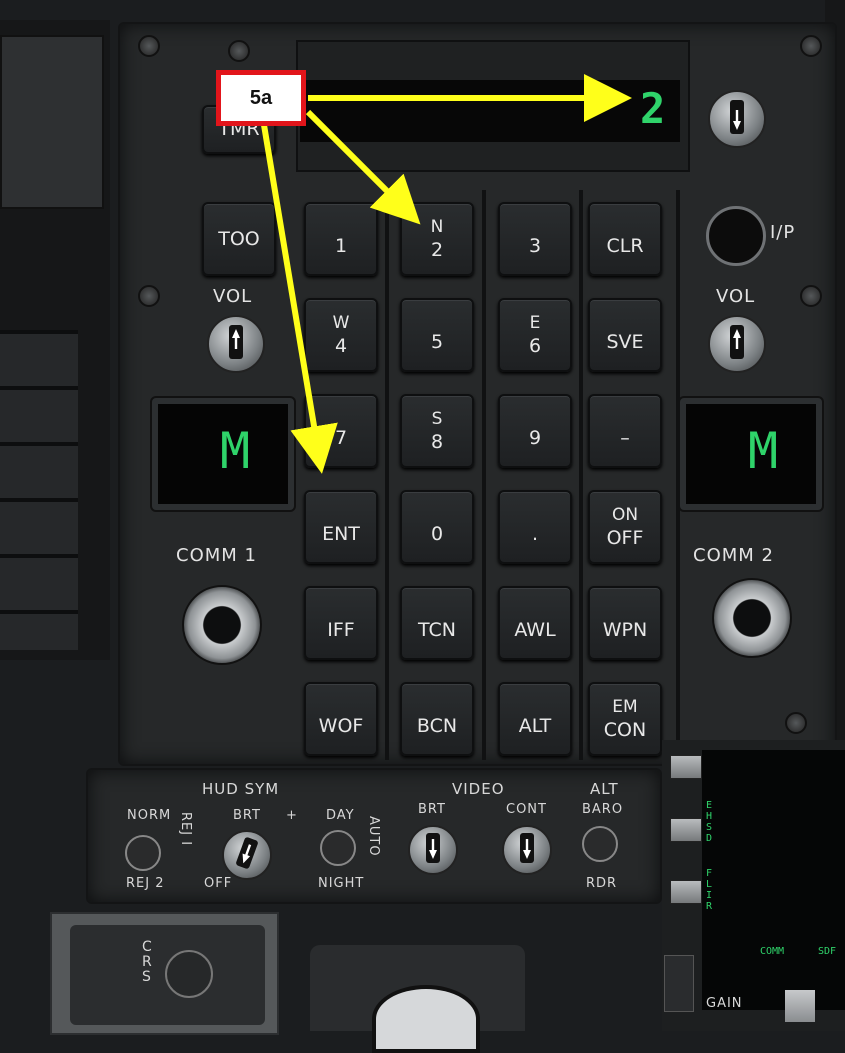  I want to click on day-night-switch, so click(338, 848).